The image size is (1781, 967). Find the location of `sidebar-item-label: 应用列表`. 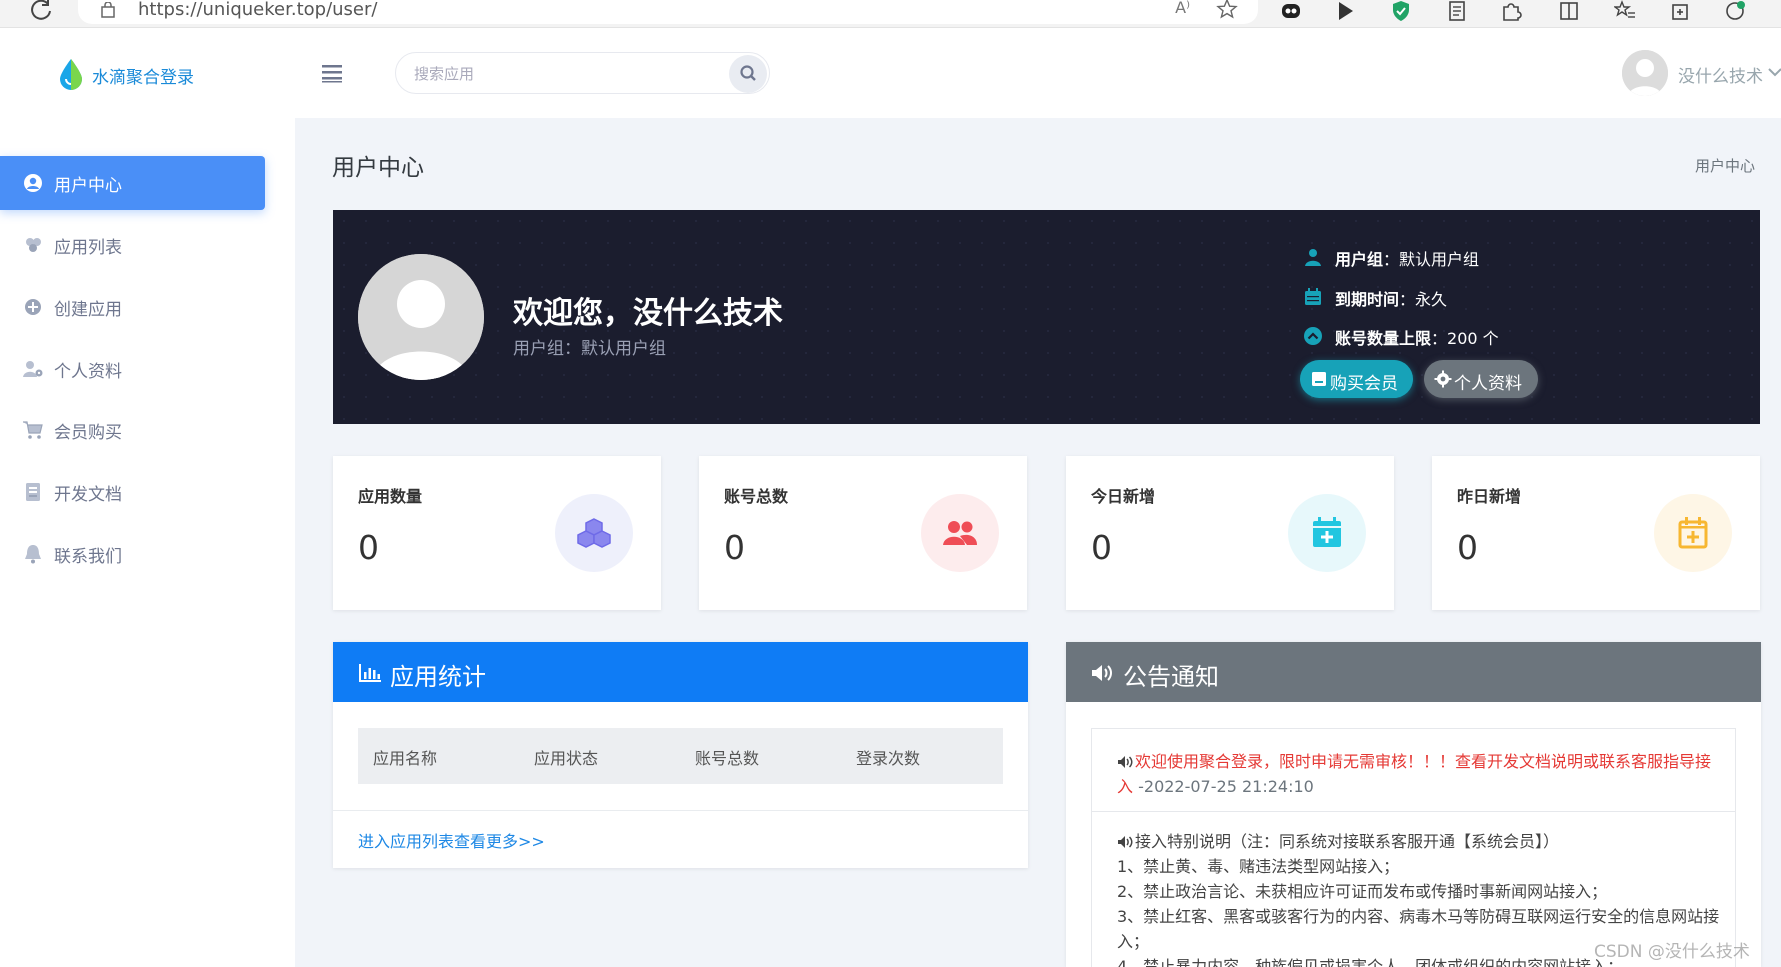

sidebar-item-label: 应用列表 is located at coordinates (88, 248).